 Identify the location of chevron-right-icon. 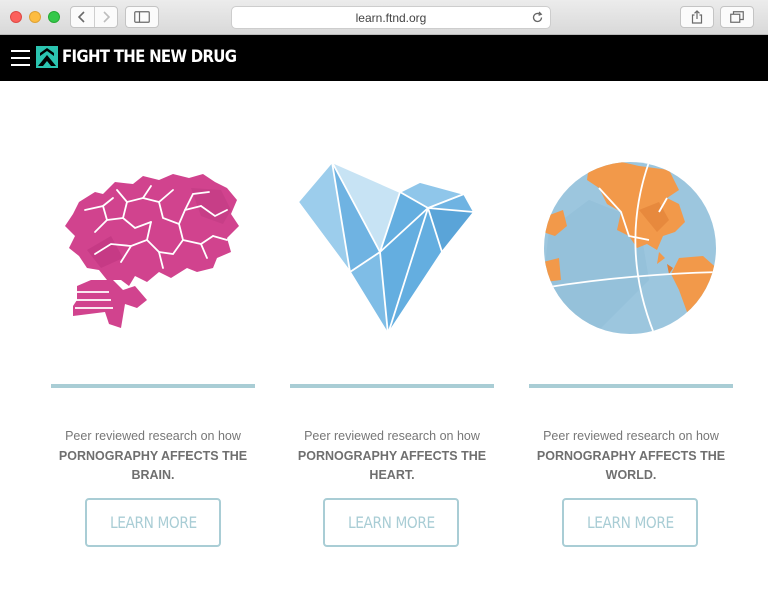
(106, 17).